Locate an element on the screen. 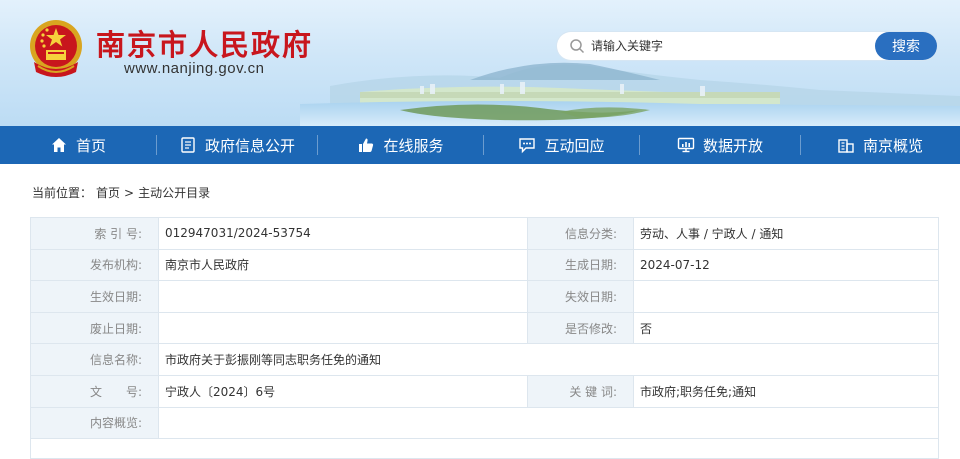 The width and height of the screenshot is (960, 459). search-icon is located at coordinates (577, 46).